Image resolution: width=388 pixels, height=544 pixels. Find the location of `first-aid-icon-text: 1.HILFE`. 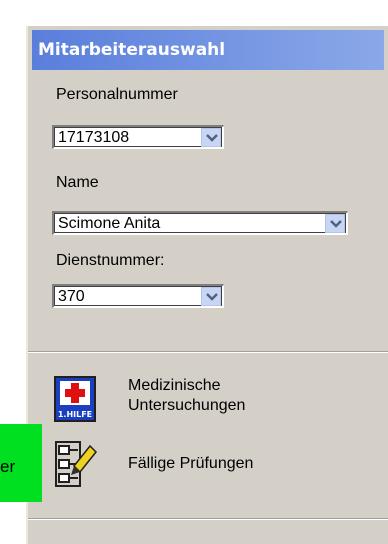

first-aid-icon-text: 1.HILFE is located at coordinates (75, 414).